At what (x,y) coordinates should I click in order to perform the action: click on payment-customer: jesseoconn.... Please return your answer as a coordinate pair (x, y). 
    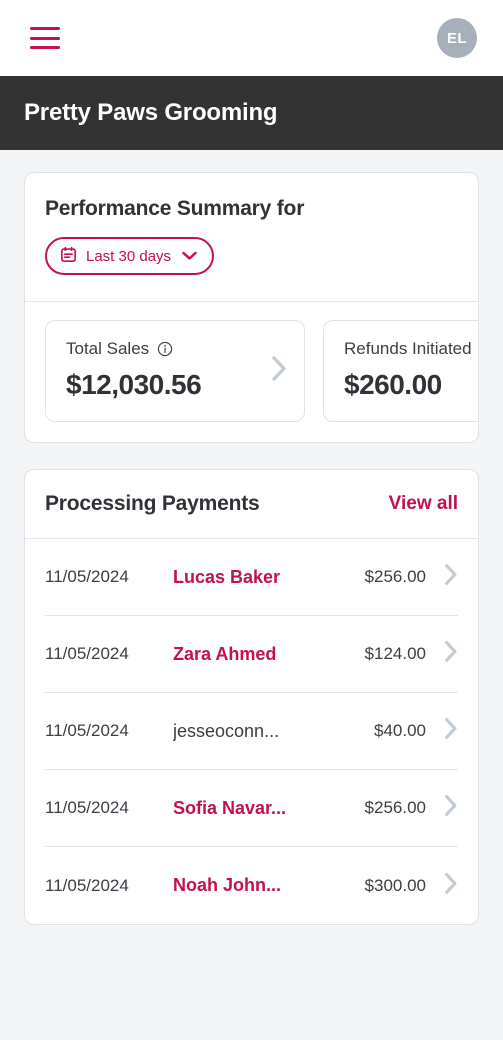
    Looking at the image, I should click on (226, 730).